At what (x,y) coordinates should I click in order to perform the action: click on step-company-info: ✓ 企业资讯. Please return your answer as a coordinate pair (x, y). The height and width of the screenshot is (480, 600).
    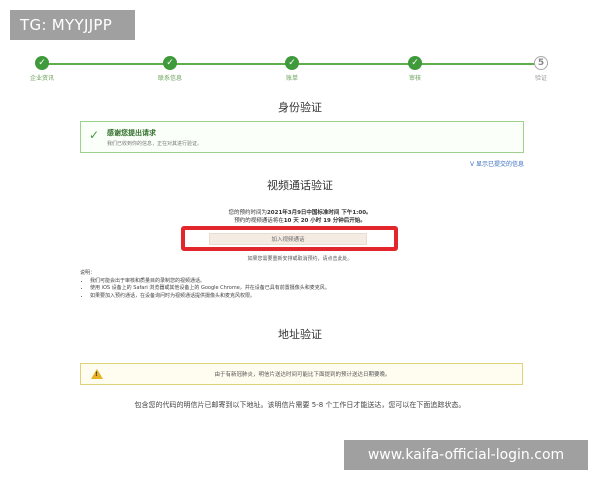
    Looking at the image, I should click on (42, 69).